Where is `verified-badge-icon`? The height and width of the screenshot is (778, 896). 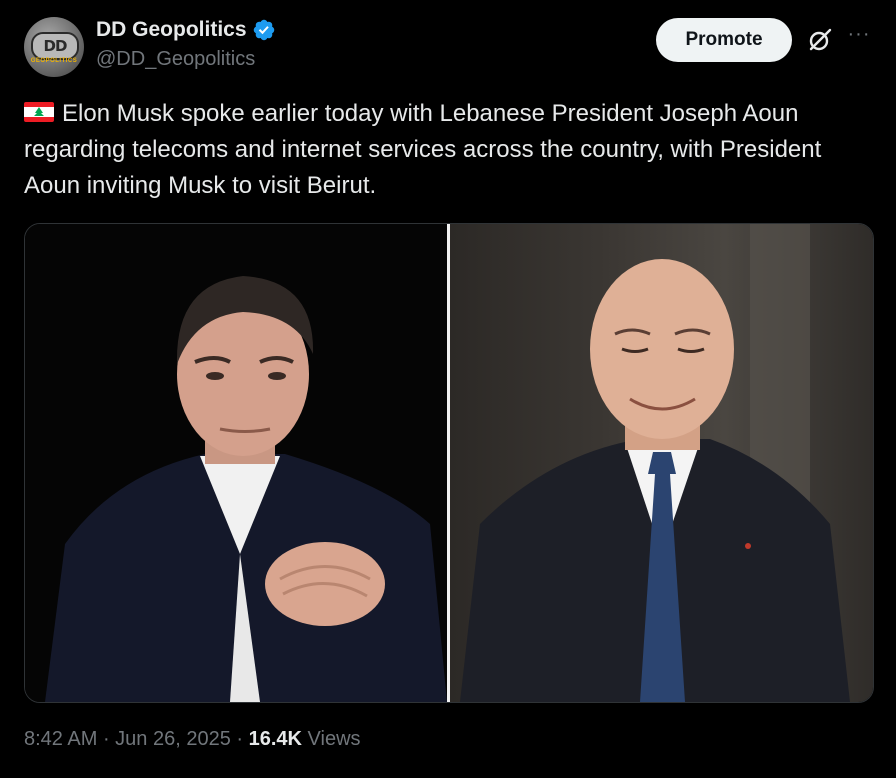 verified-badge-icon is located at coordinates (264, 30).